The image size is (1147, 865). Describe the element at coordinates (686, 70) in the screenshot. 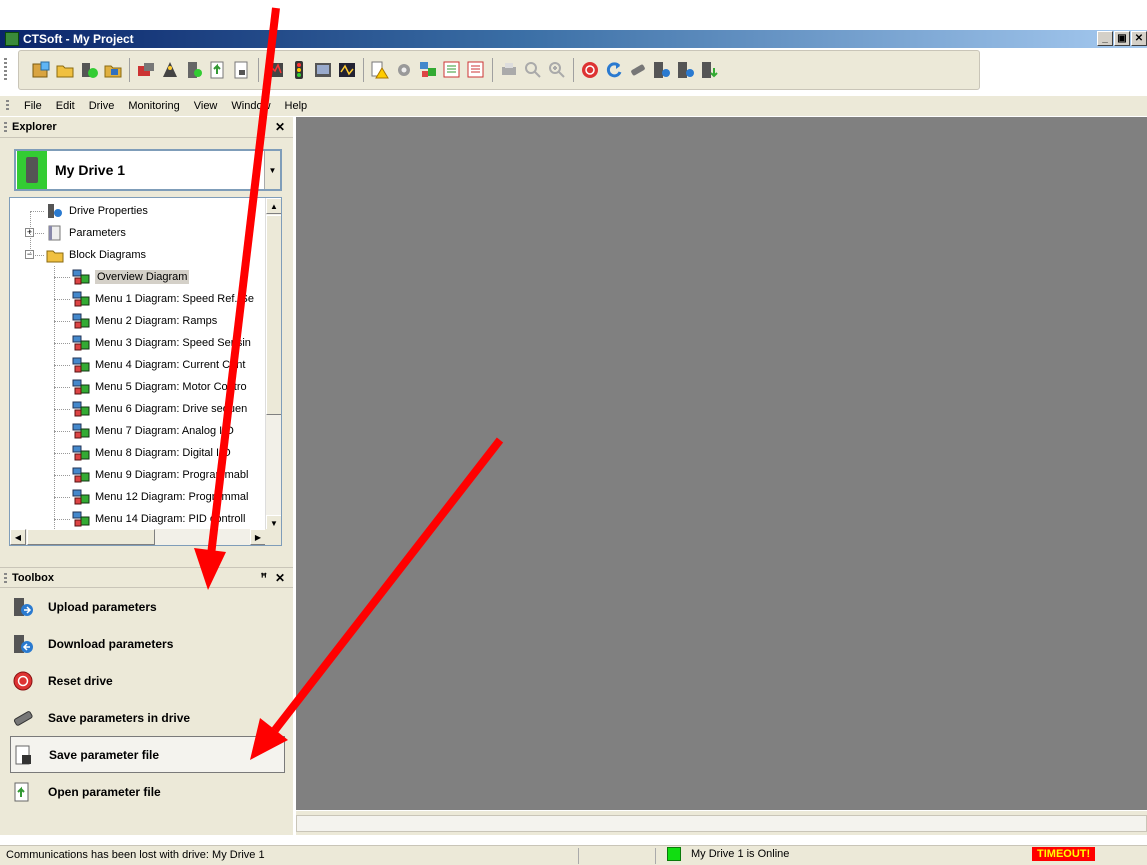

I see `drive-download-icon` at that location.